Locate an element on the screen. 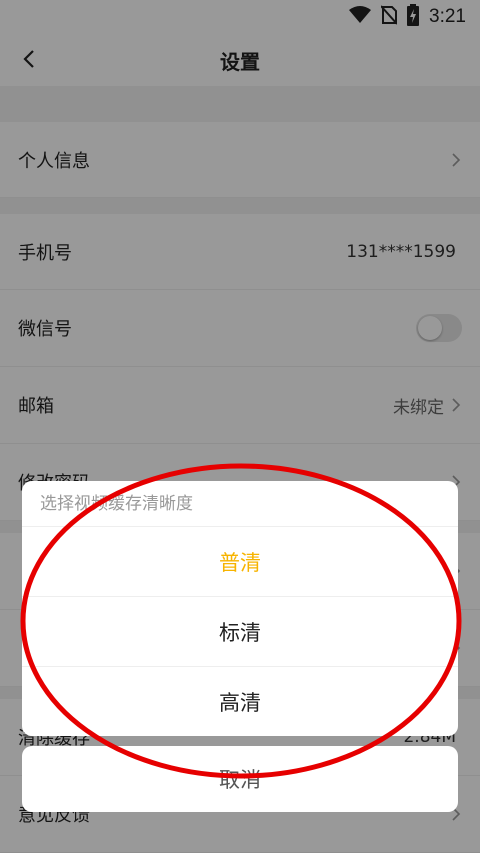 This screenshot has width=480, height=853. option-sd-quality: 标清 is located at coordinates (240, 632).